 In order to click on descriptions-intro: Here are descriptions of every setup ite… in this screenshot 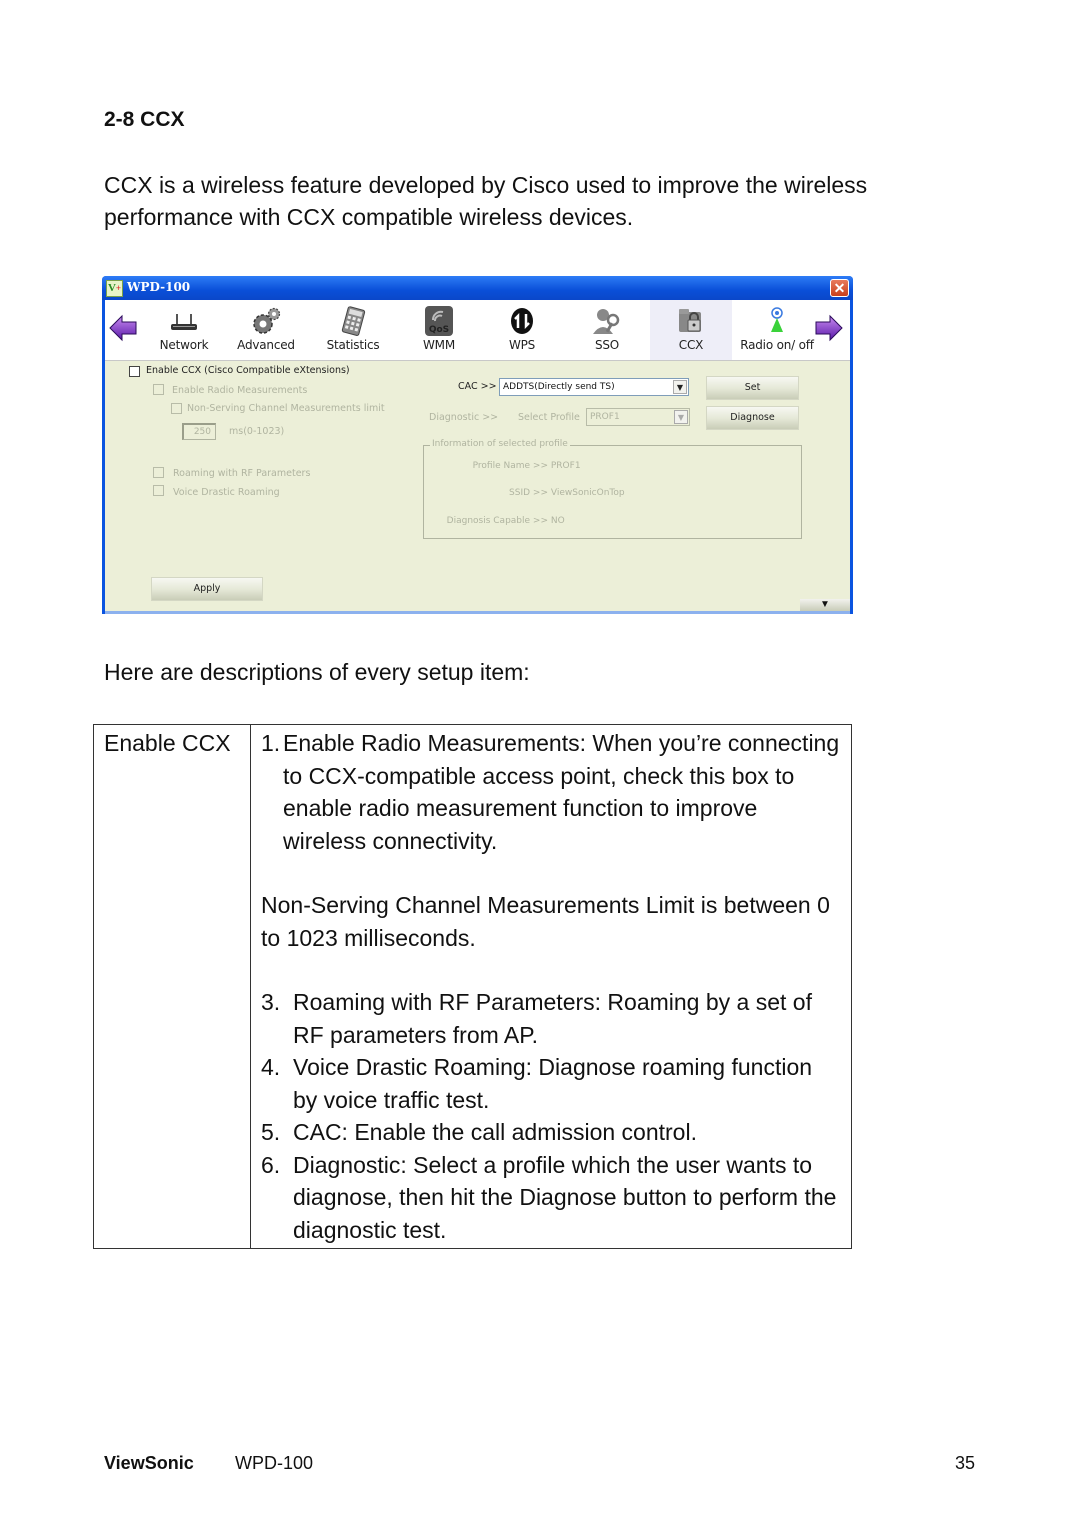, I will do `click(317, 672)`.